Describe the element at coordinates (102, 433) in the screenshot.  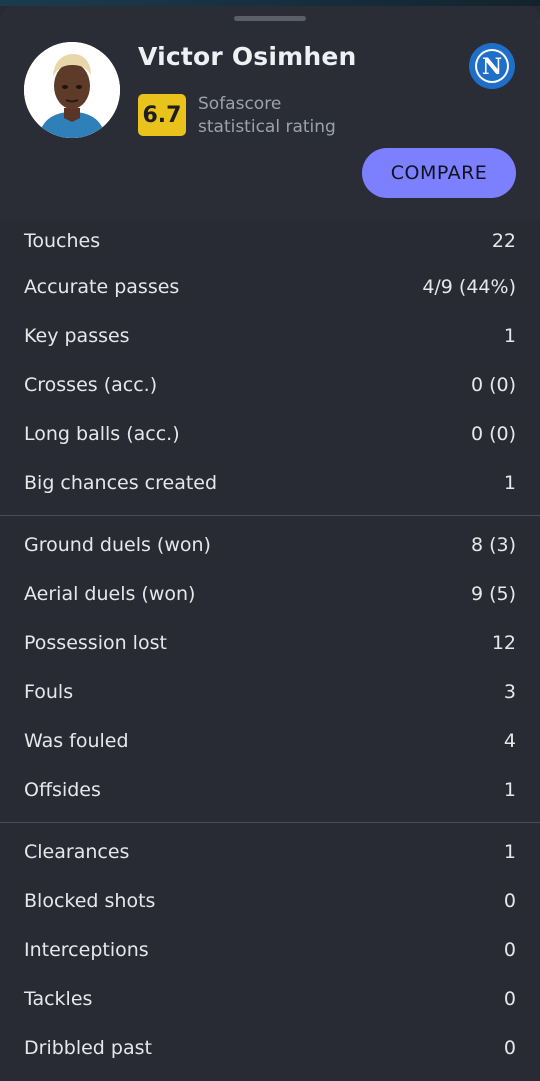
I see `stat-label: Long balls (acc.)` at that location.